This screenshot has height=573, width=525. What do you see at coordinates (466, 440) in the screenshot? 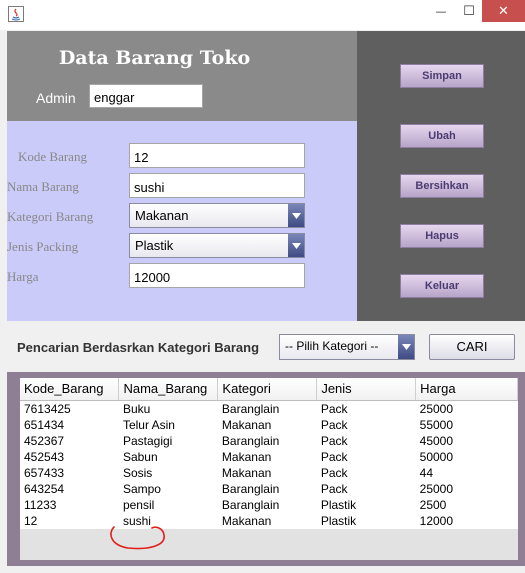
I see `table-cell: 45000` at bounding box center [466, 440].